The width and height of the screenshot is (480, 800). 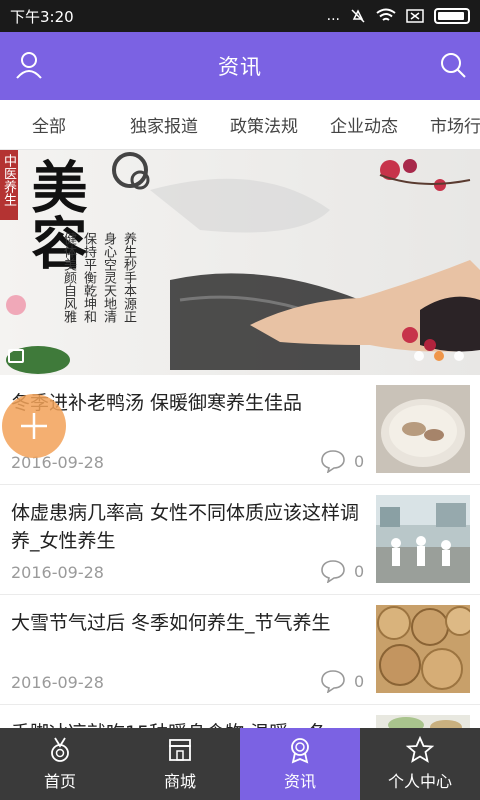 What do you see at coordinates (42, 16) in the screenshot?
I see `status-time: 下午3:20` at bounding box center [42, 16].